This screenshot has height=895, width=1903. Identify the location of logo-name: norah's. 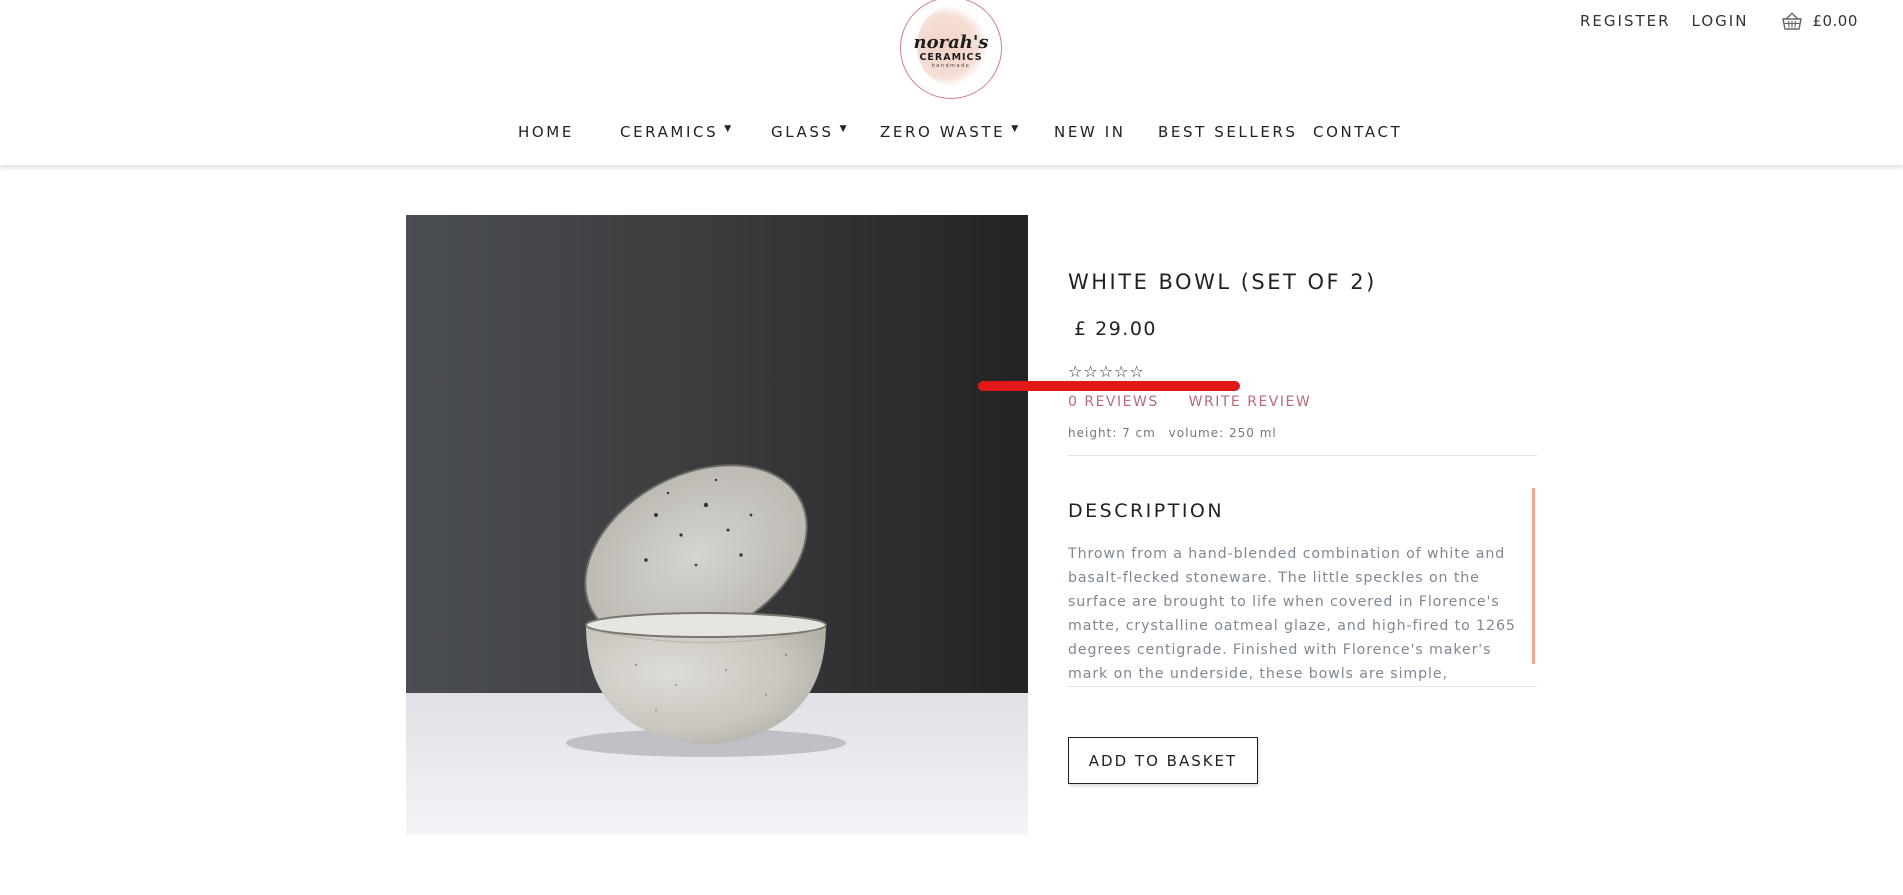
(951, 42).